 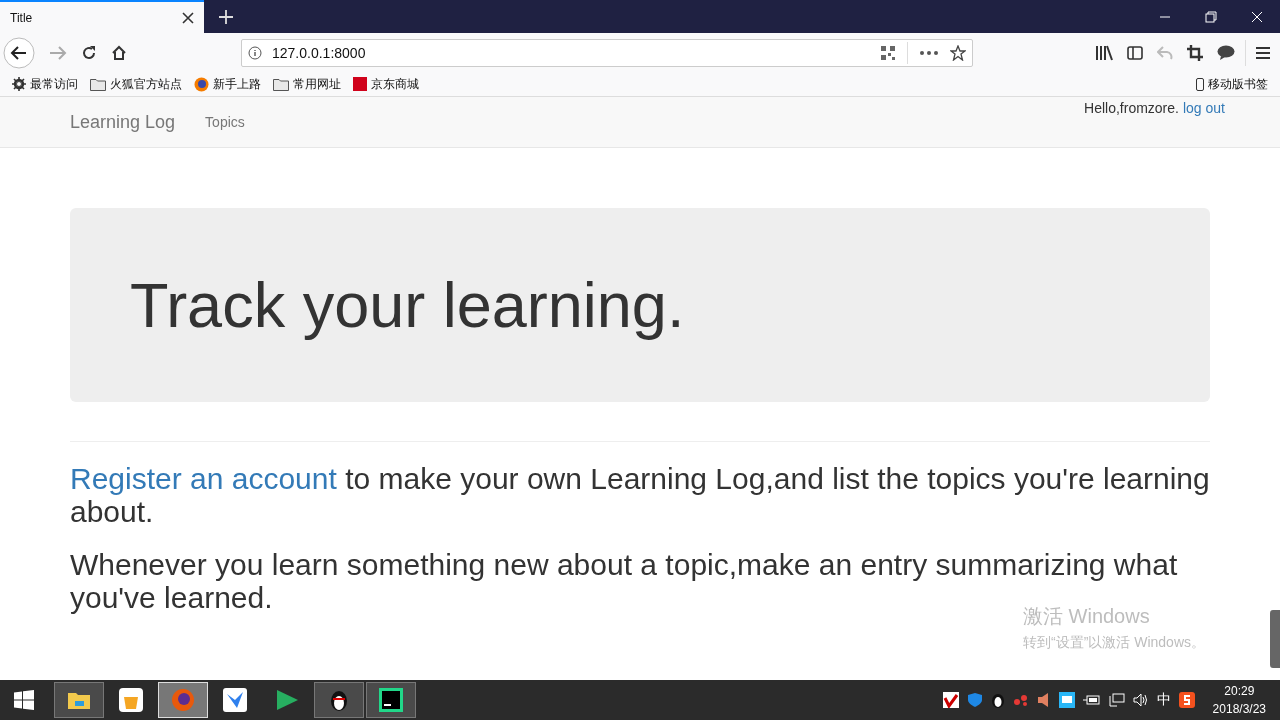 I want to click on speaker-icon, so click(x=1043, y=700).